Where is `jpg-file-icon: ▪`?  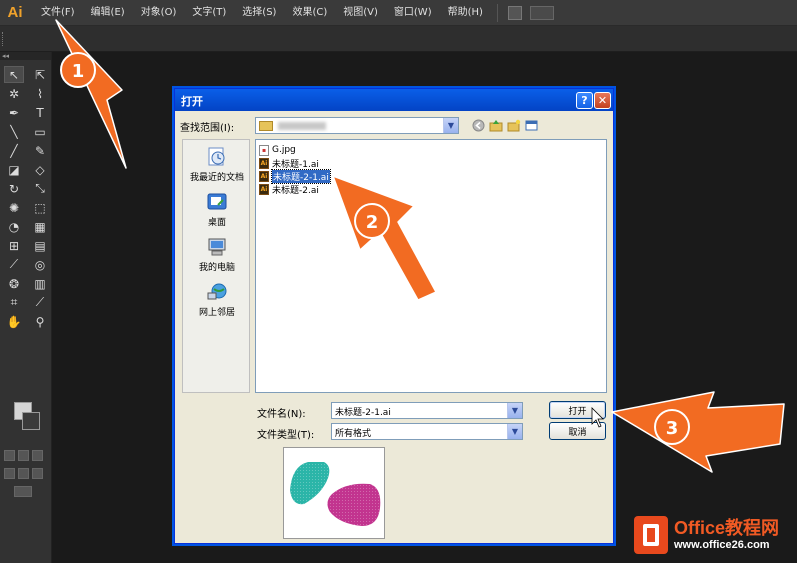 jpg-file-icon: ▪ is located at coordinates (264, 150).